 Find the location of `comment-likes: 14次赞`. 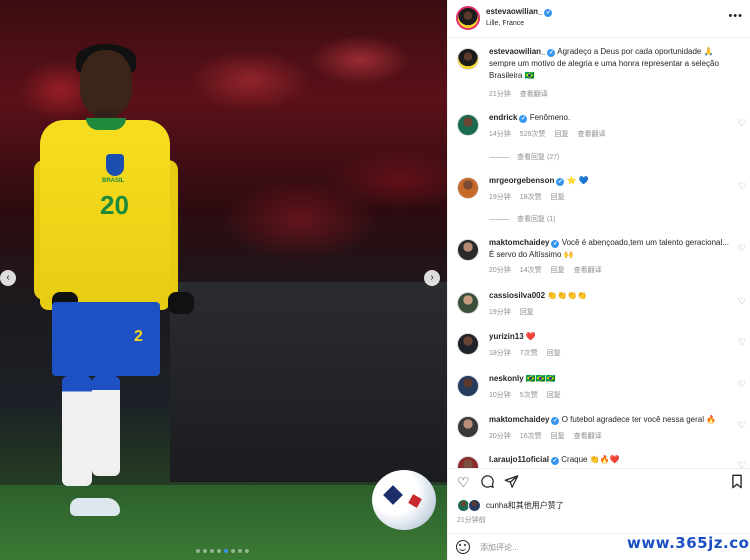

comment-likes: 14次赞 is located at coordinates (531, 270).